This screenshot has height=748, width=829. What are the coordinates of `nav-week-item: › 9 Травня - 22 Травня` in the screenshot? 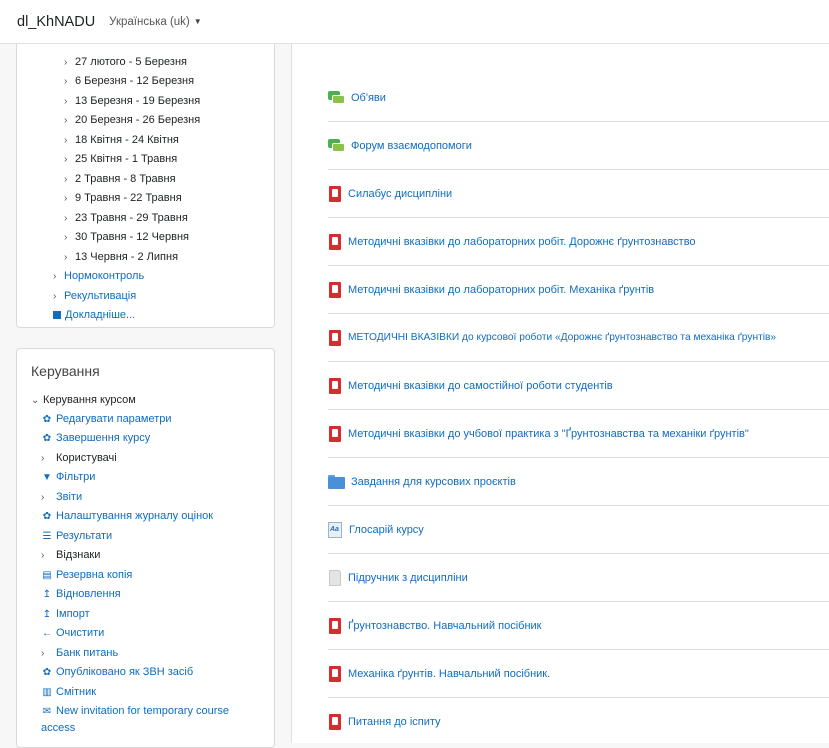 It's located at (123, 198).